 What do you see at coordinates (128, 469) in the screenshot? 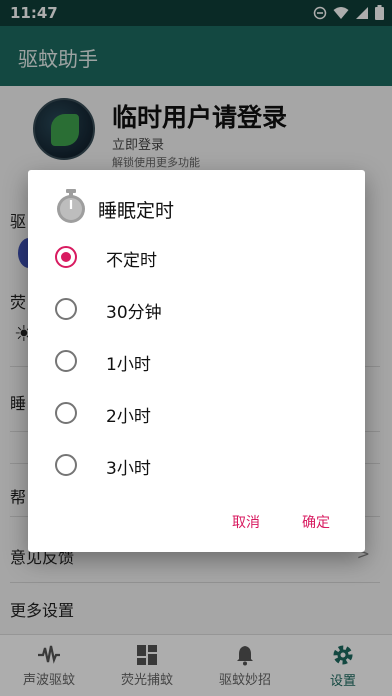
I see `option-label: 3小时` at bounding box center [128, 469].